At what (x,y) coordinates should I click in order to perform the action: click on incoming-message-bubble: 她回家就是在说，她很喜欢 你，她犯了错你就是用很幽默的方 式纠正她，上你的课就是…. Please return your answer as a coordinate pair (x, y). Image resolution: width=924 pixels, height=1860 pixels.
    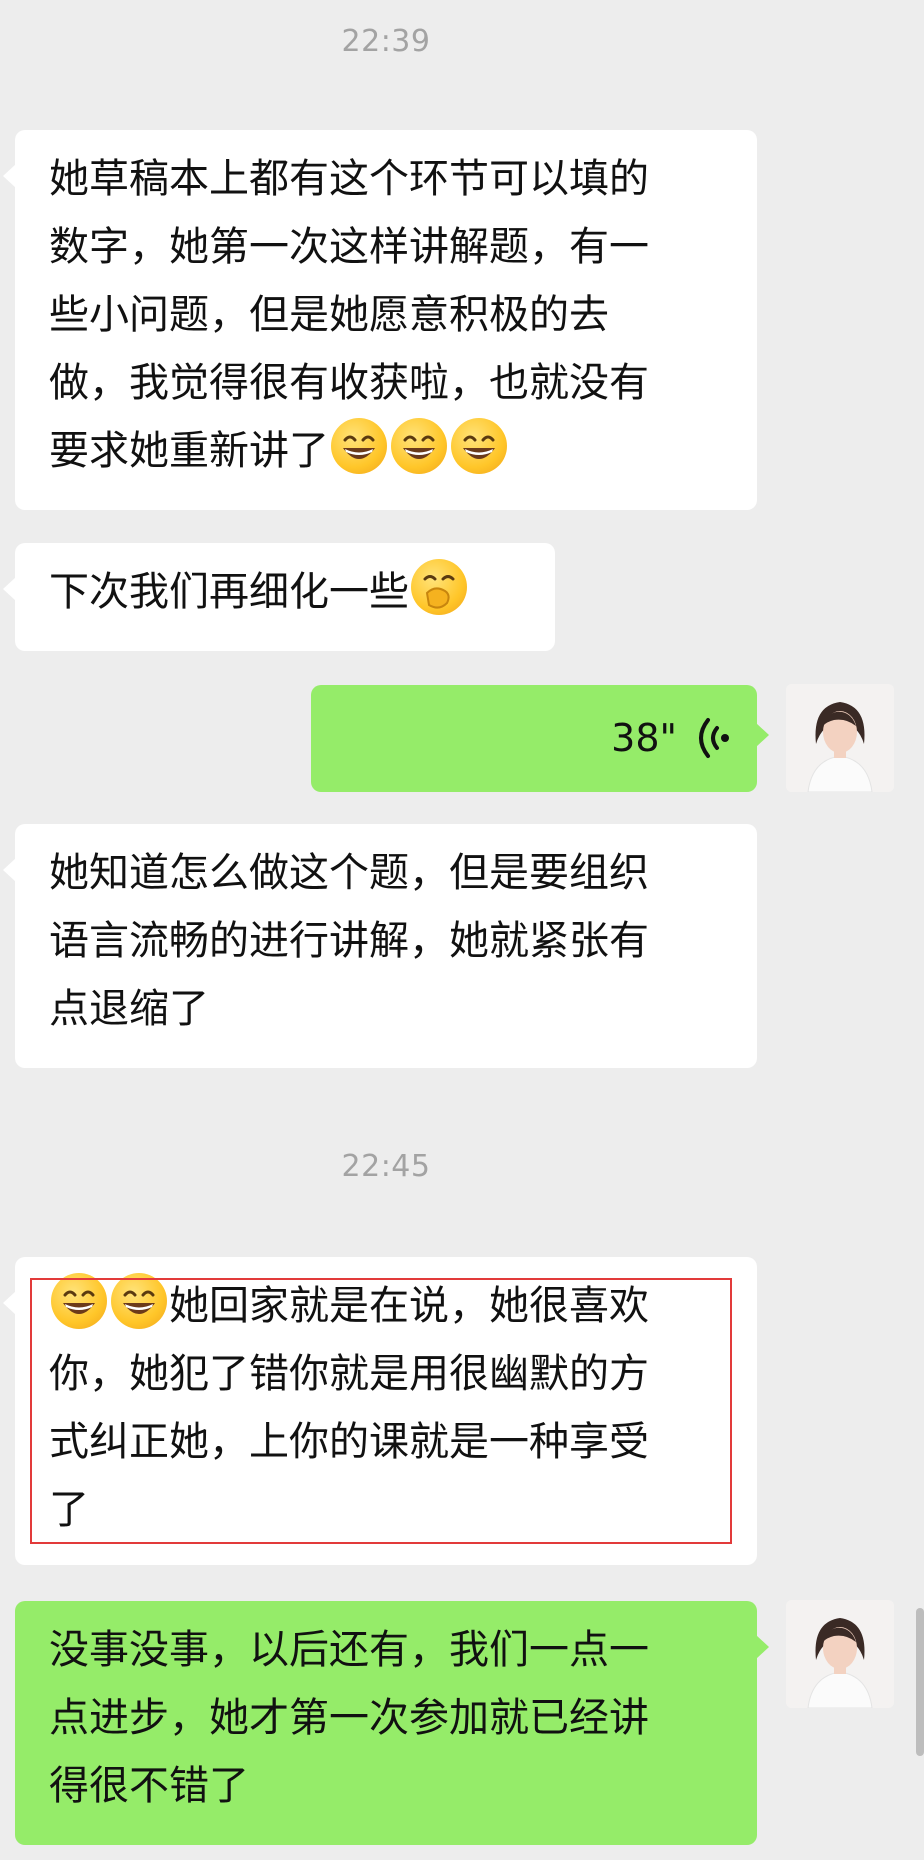
    Looking at the image, I should click on (380, 1411).